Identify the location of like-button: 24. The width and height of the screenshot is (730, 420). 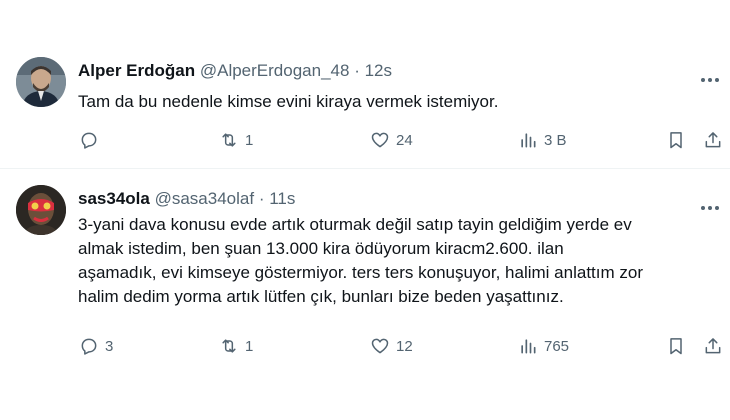
(391, 140).